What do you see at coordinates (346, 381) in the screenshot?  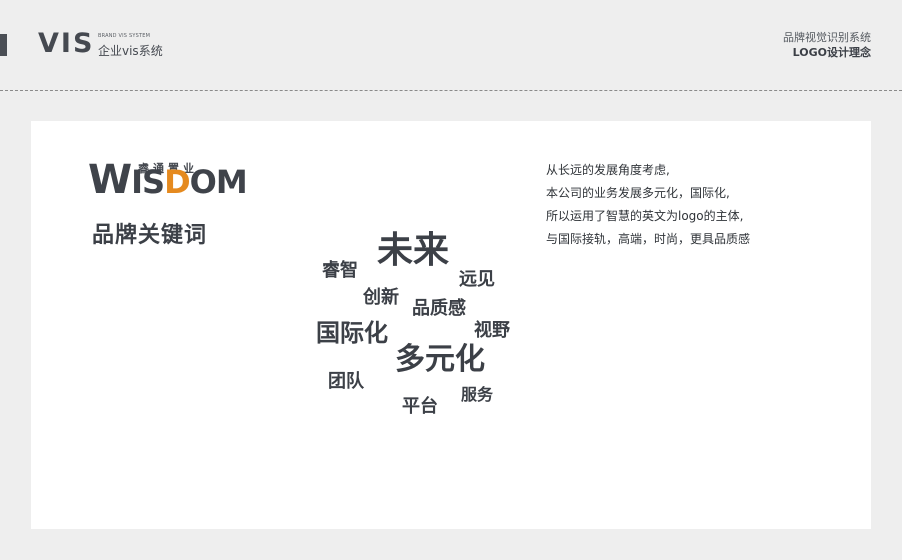 I see `keyword-team: 团队` at bounding box center [346, 381].